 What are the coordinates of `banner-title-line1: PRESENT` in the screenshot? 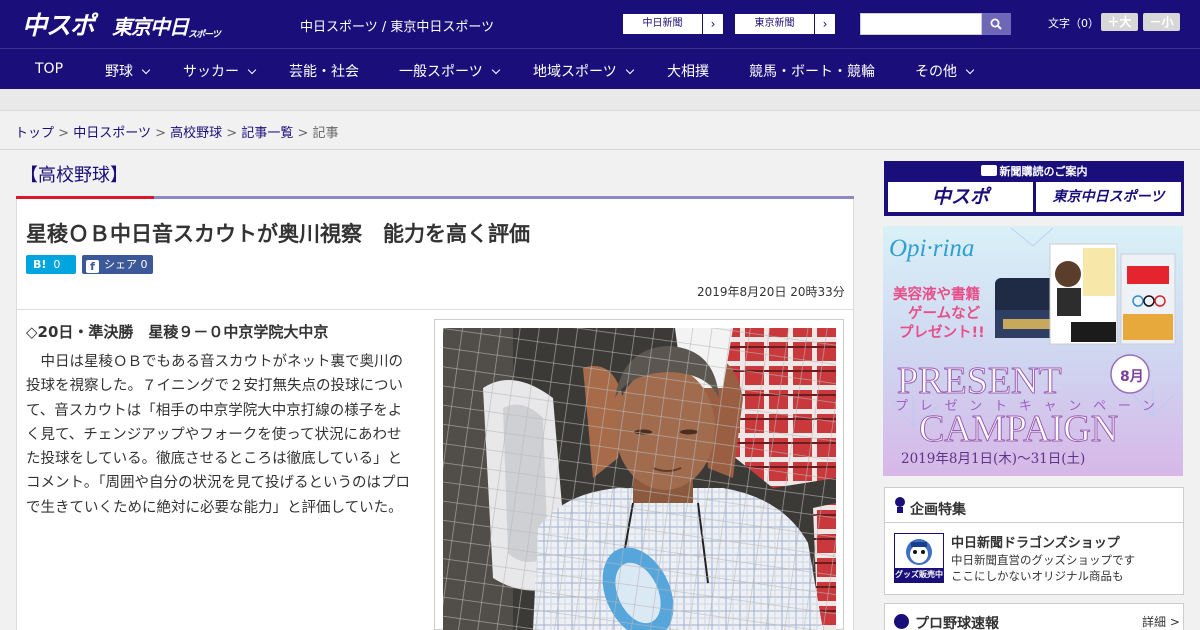 It's located at (979, 381).